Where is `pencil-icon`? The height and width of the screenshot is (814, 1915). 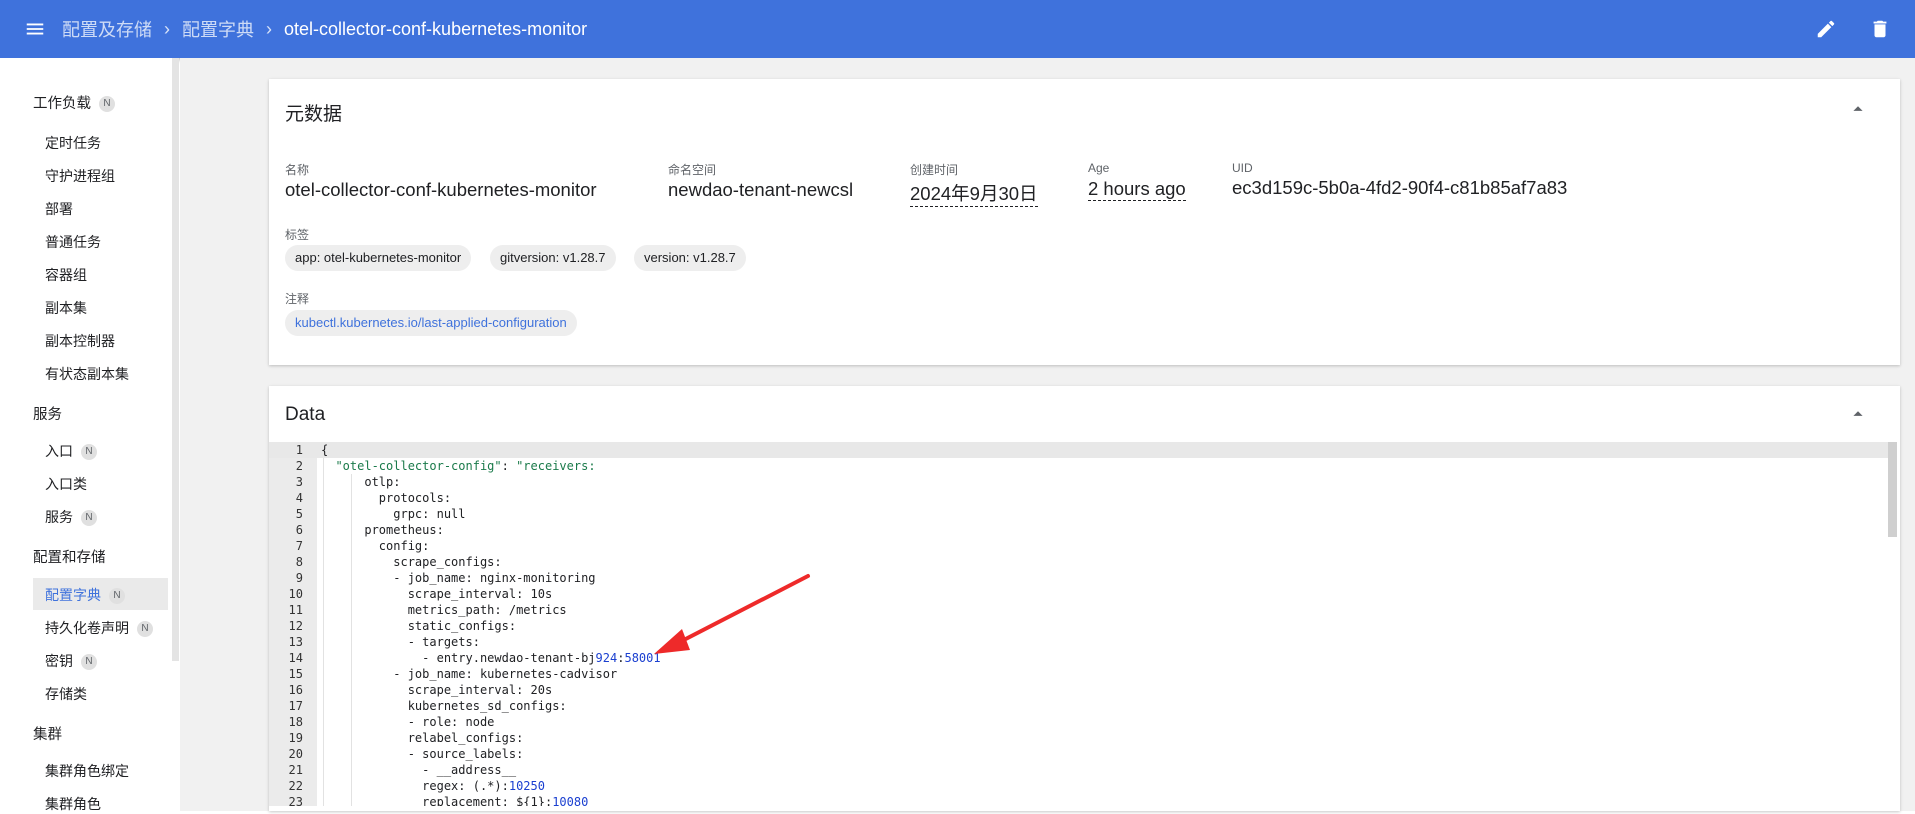
pencil-icon is located at coordinates (1826, 29).